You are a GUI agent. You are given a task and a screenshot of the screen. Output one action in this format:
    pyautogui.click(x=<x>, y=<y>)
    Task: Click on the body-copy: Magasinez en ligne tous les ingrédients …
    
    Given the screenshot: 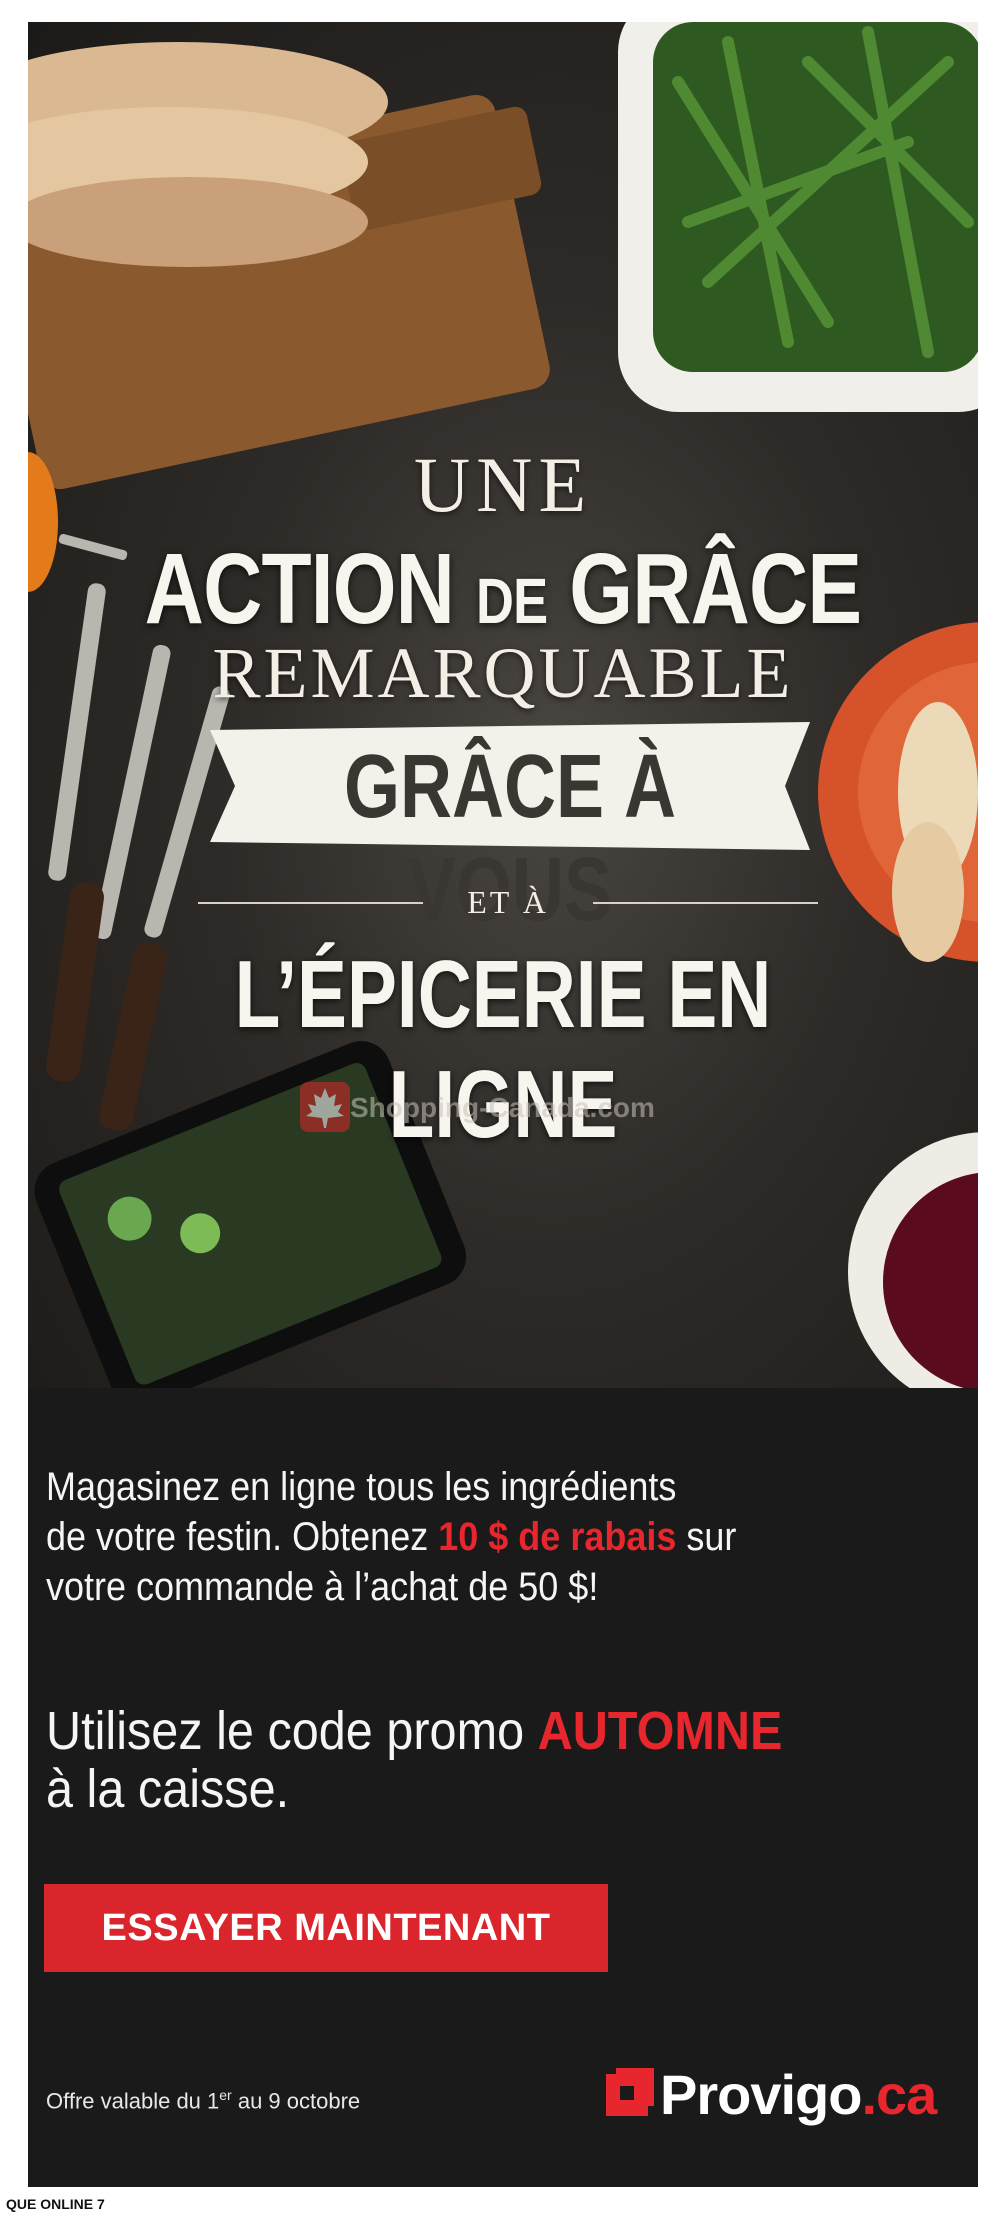 What is the action you would take?
    pyautogui.click(x=451, y=1537)
    